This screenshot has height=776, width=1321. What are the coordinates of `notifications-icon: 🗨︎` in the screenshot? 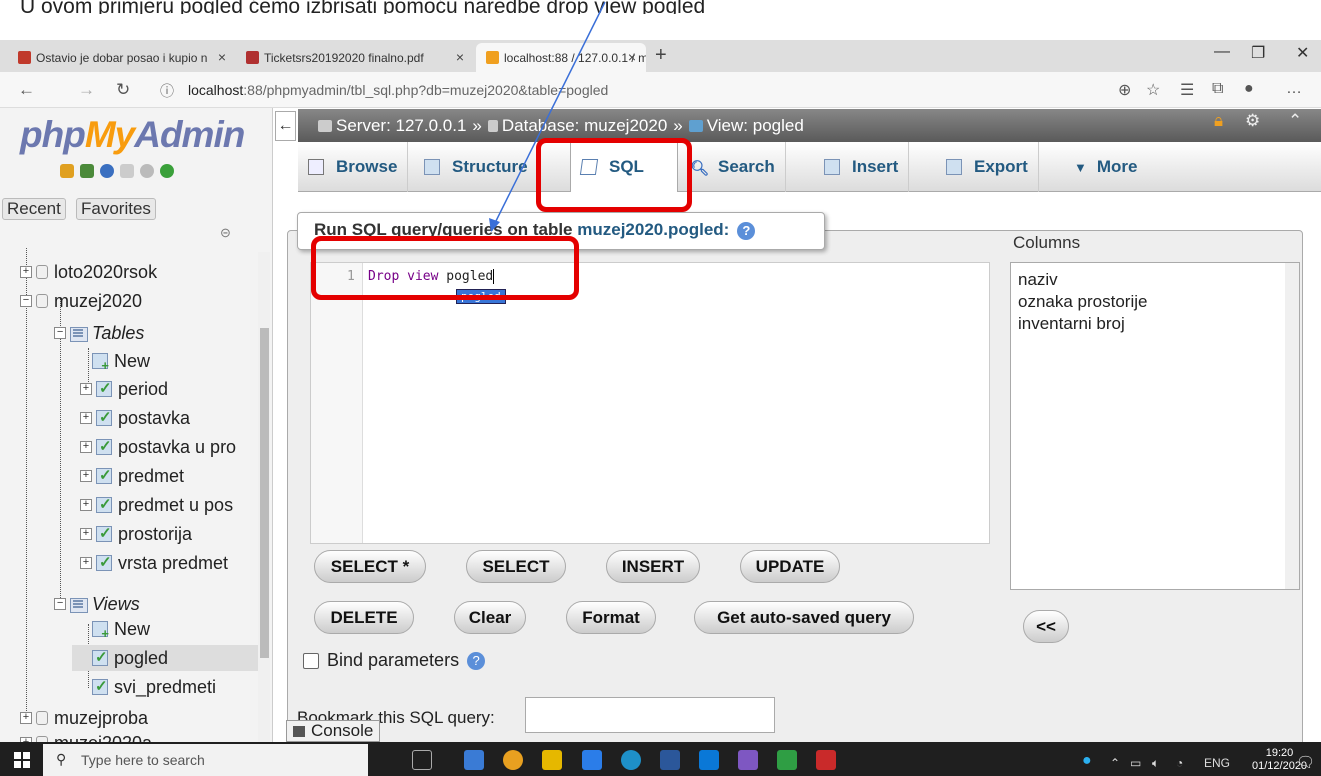 It's located at (1305, 762).